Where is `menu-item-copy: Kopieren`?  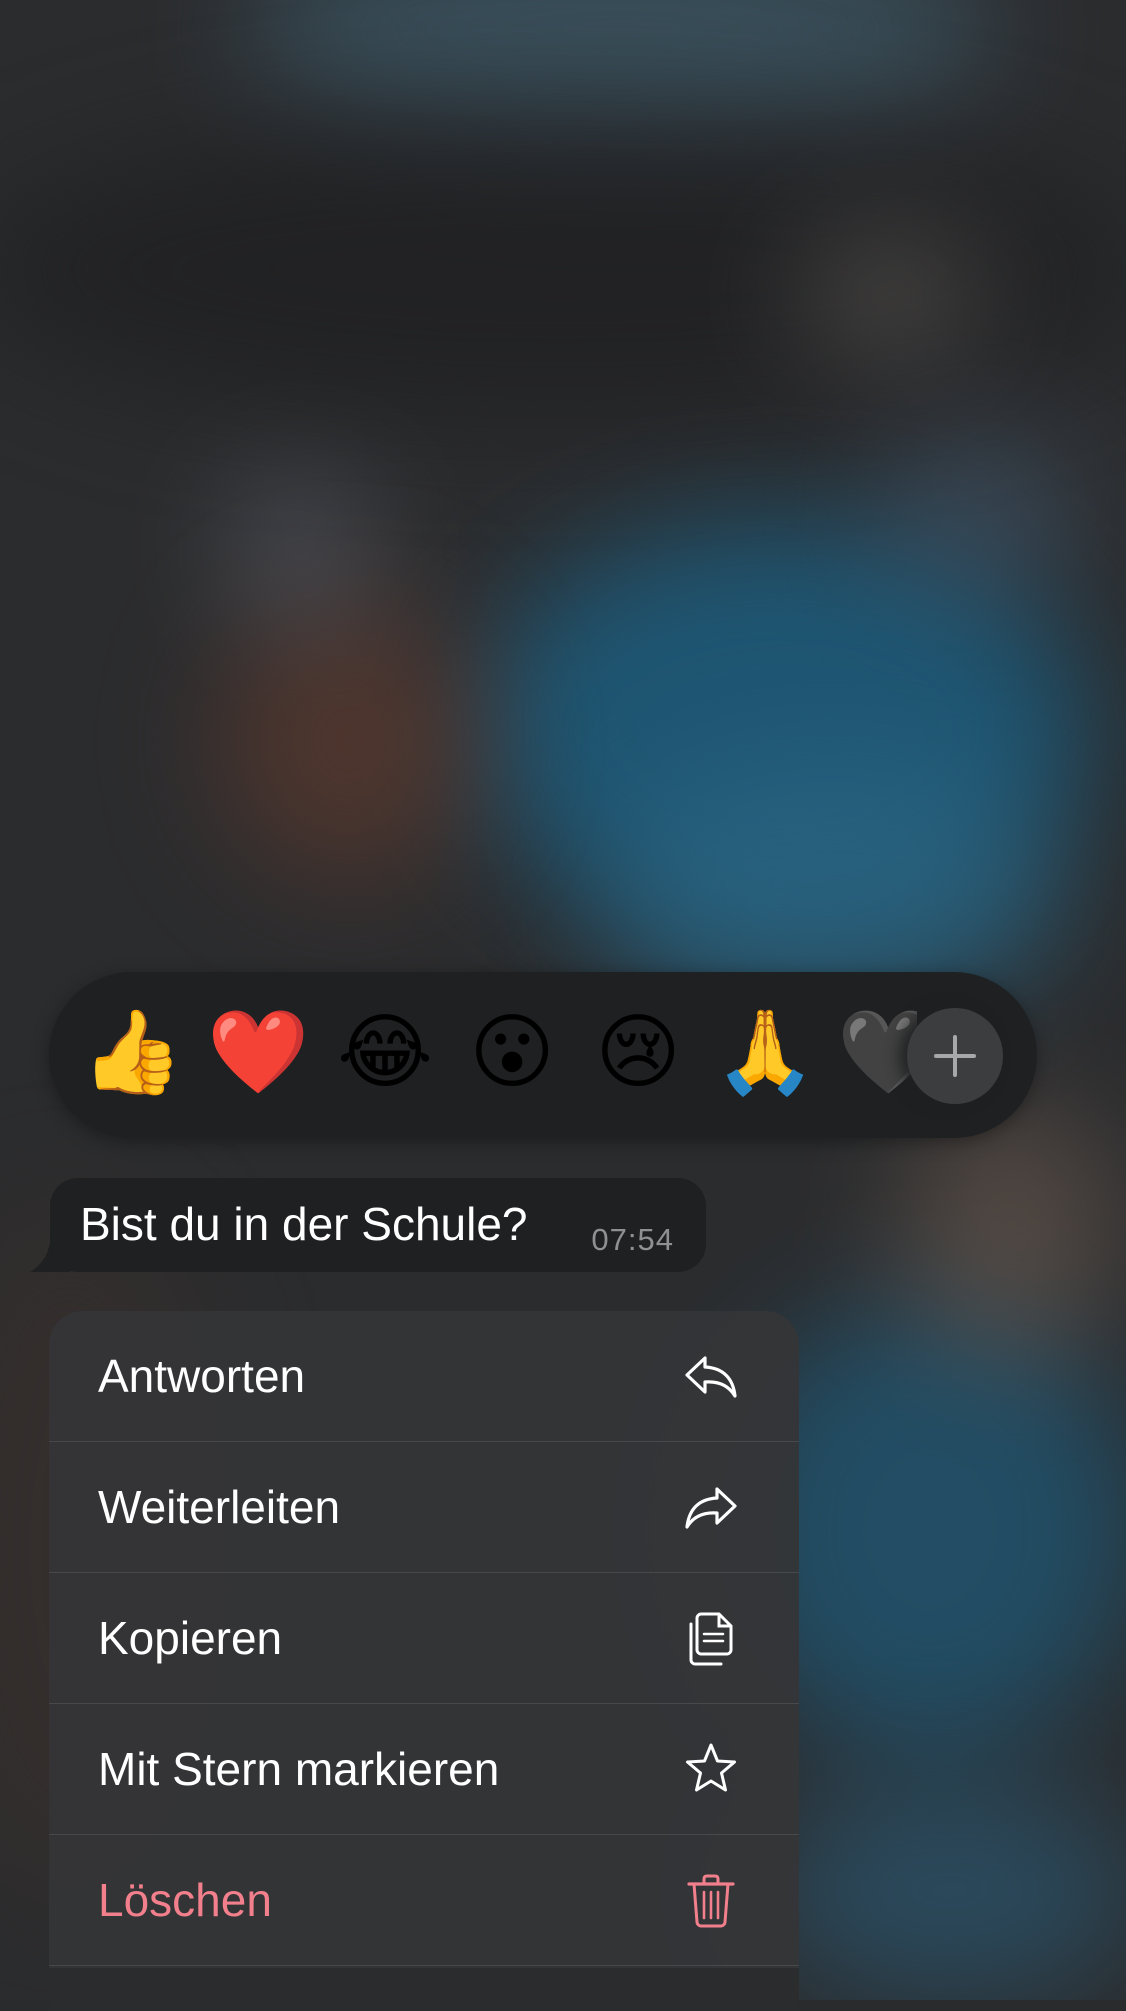 menu-item-copy: Kopieren is located at coordinates (424, 1638).